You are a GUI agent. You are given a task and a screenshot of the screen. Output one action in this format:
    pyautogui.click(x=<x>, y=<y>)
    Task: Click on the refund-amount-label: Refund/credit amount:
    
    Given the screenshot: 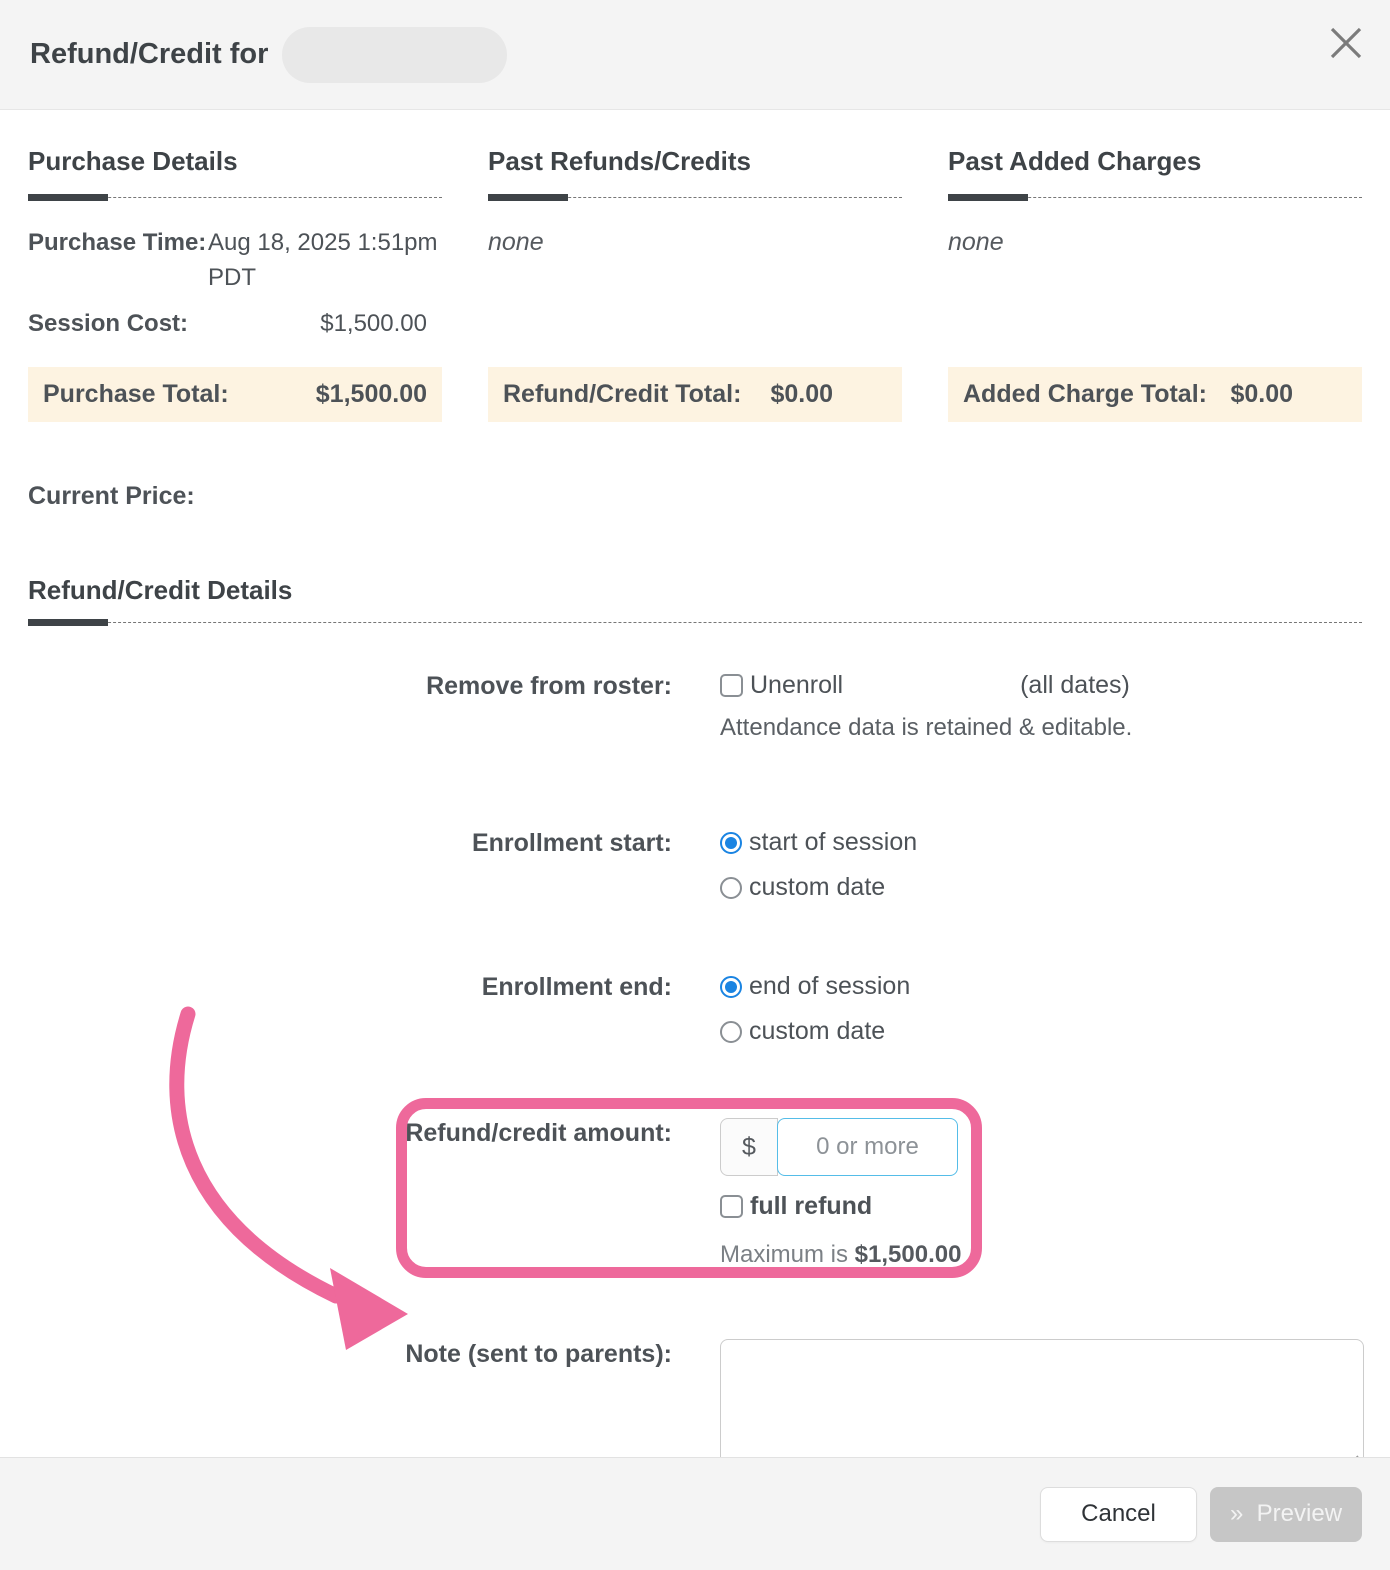 What is the action you would take?
    pyautogui.click(x=538, y=1133)
    